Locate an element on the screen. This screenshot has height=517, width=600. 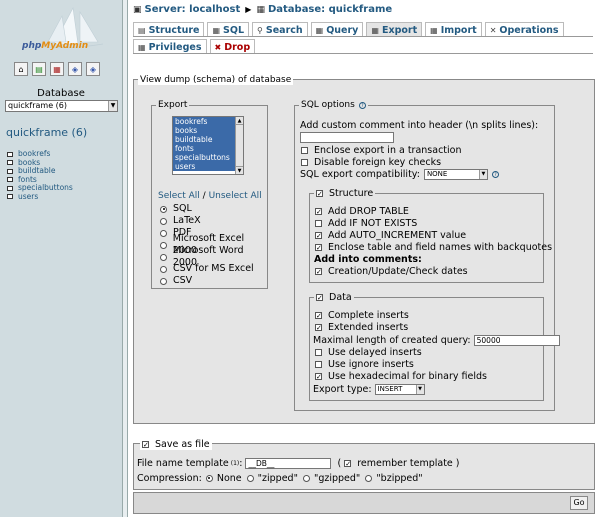
listbox-scrollbar: ▲ ▼ is located at coordinates (239, 145).